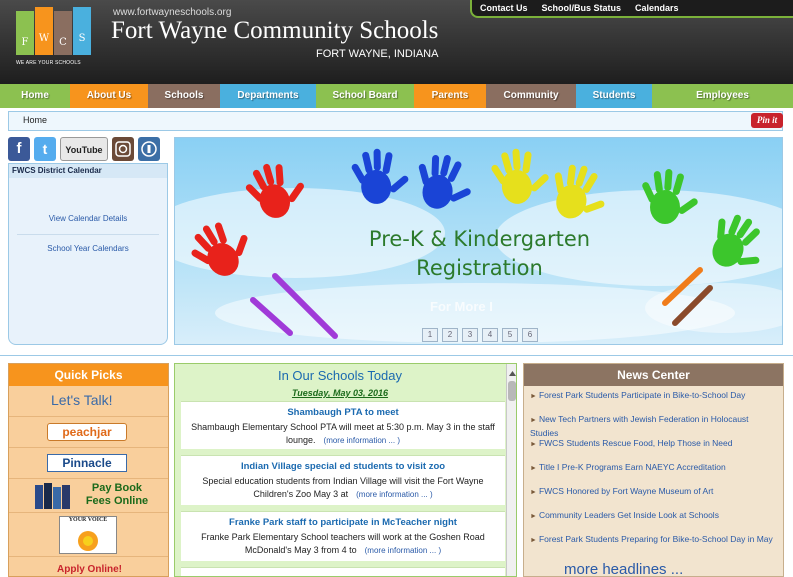 Image resolution: width=793 pixels, height=577 pixels. What do you see at coordinates (44, 31) in the screenshot?
I see `logo-letter-w: W` at bounding box center [44, 31].